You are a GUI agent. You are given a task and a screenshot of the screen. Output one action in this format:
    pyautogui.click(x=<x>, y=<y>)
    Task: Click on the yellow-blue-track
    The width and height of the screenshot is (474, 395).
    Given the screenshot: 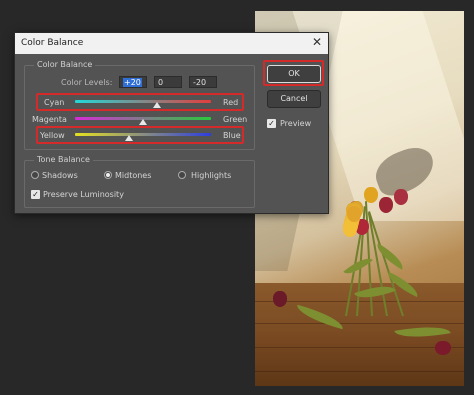 What is the action you would take?
    pyautogui.click(x=143, y=134)
    